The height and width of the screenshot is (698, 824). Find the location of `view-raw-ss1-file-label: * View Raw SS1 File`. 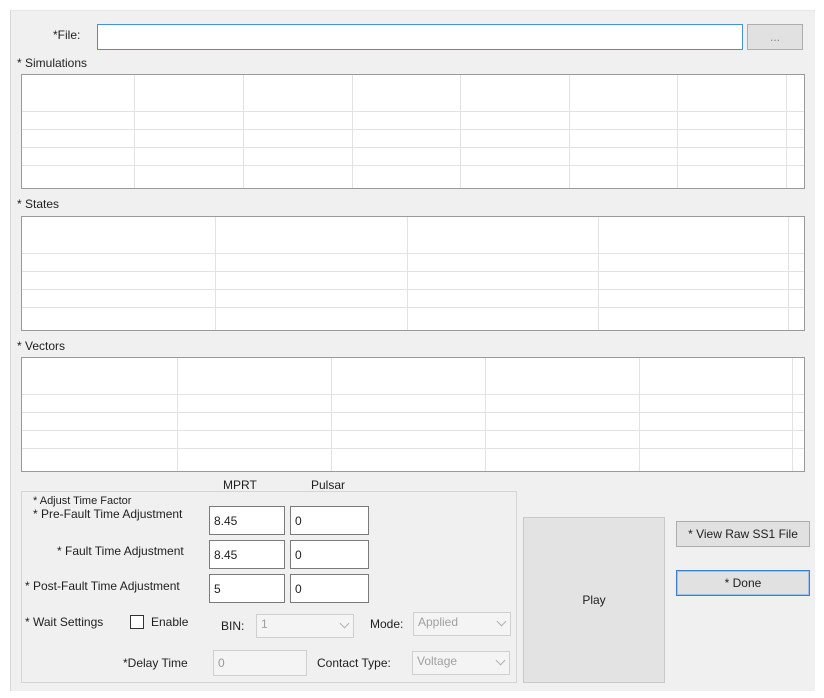

view-raw-ss1-file-label: * View Raw SS1 File is located at coordinates (743, 534).